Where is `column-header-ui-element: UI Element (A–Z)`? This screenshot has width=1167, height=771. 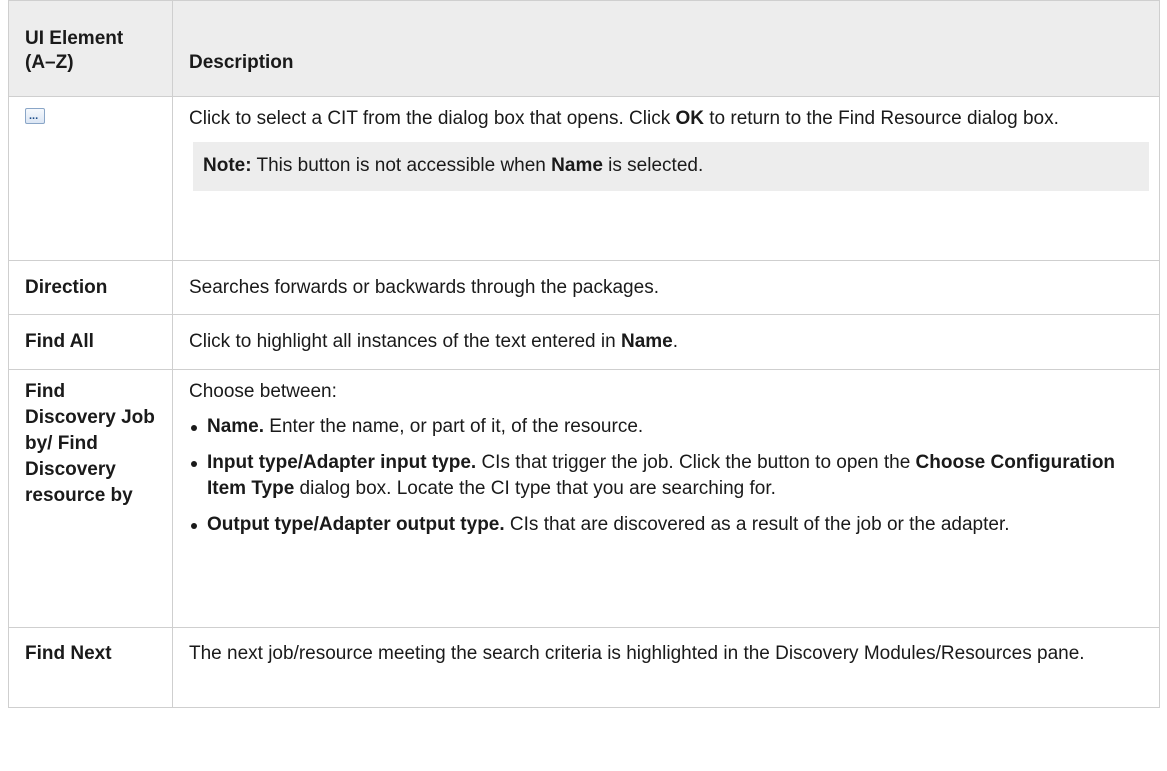
column-header-ui-element: UI Element (A–Z) is located at coordinates (90, 48).